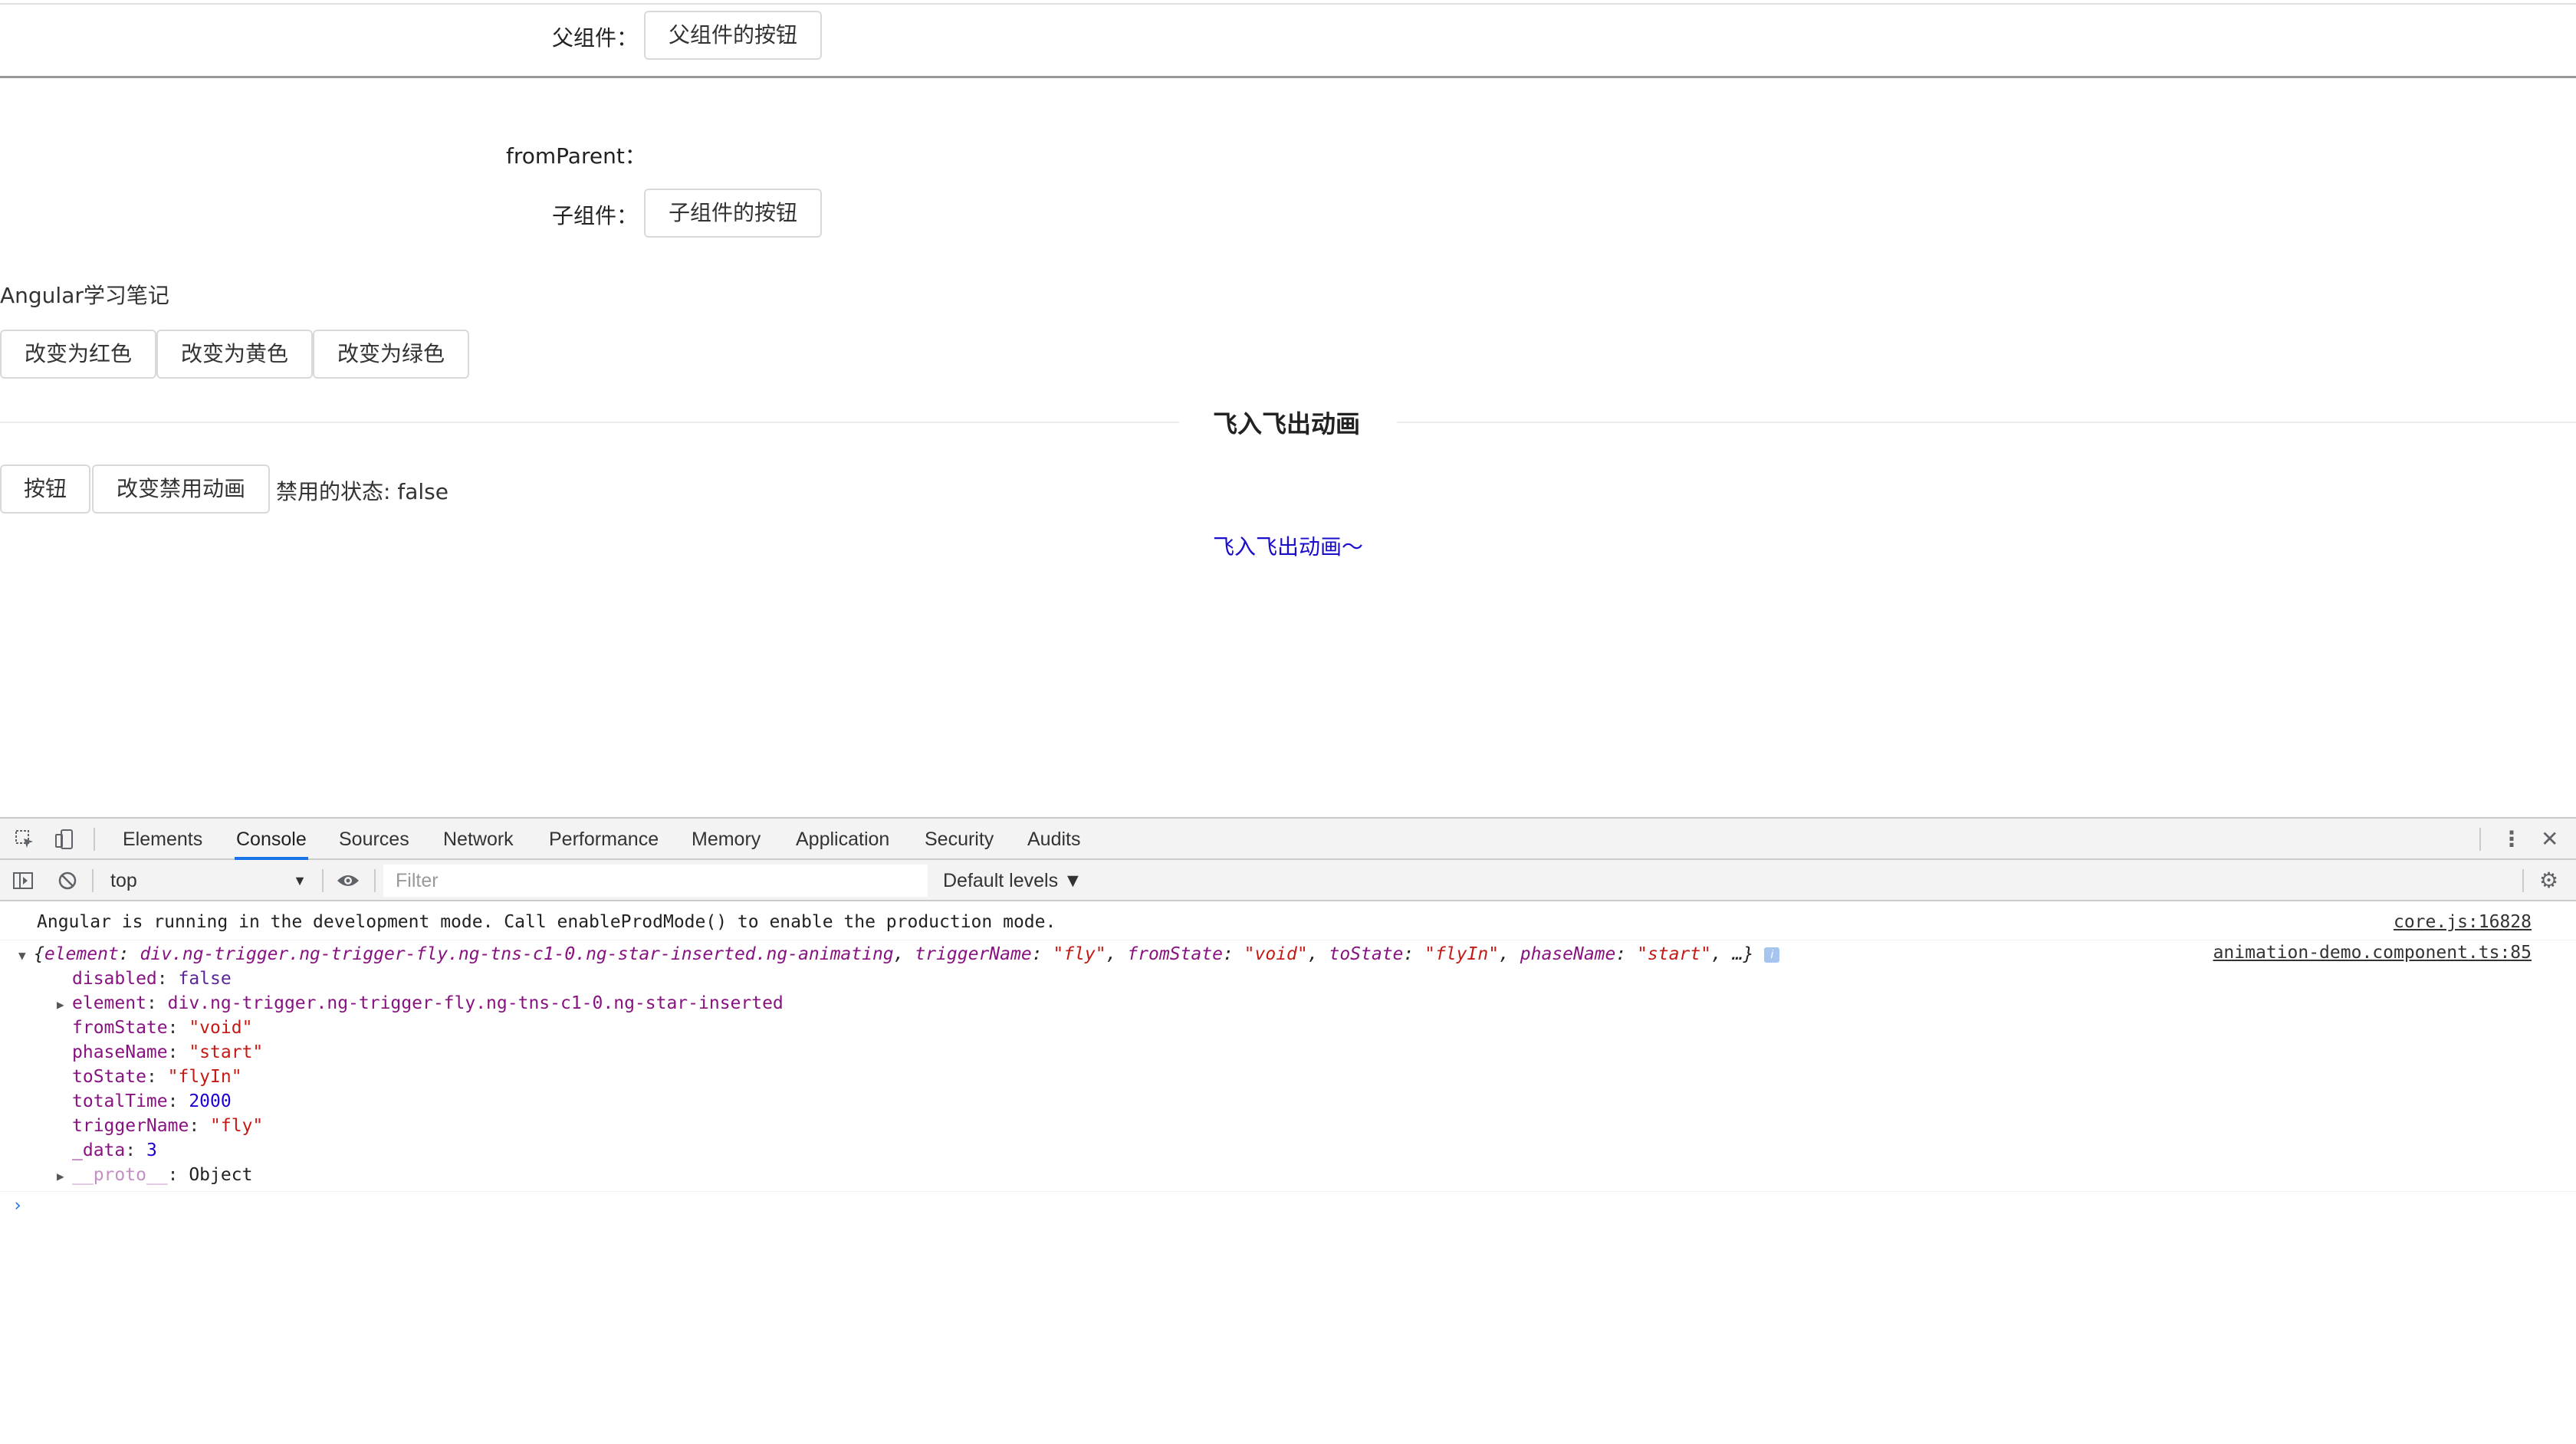 Image resolution: width=2576 pixels, height=1444 pixels. What do you see at coordinates (959, 839) in the screenshot?
I see `tab-security: Security` at bounding box center [959, 839].